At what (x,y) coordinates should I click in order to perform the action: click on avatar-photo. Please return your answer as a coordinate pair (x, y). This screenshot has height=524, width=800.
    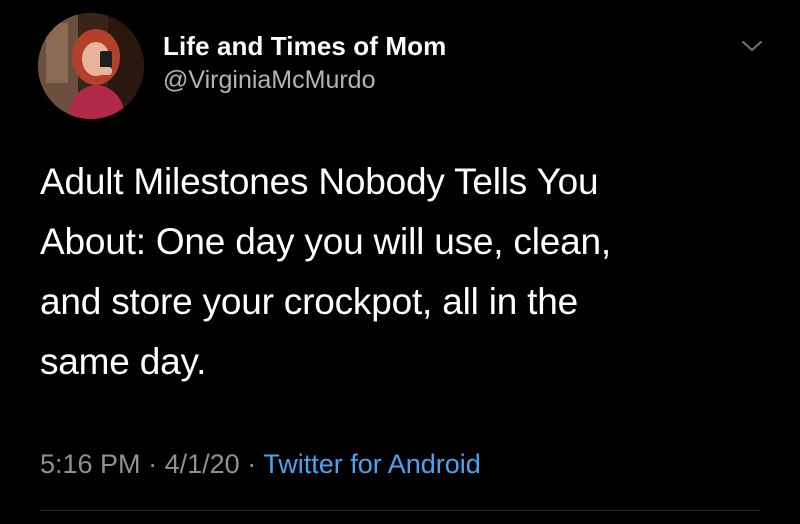
    Looking at the image, I should click on (91, 66).